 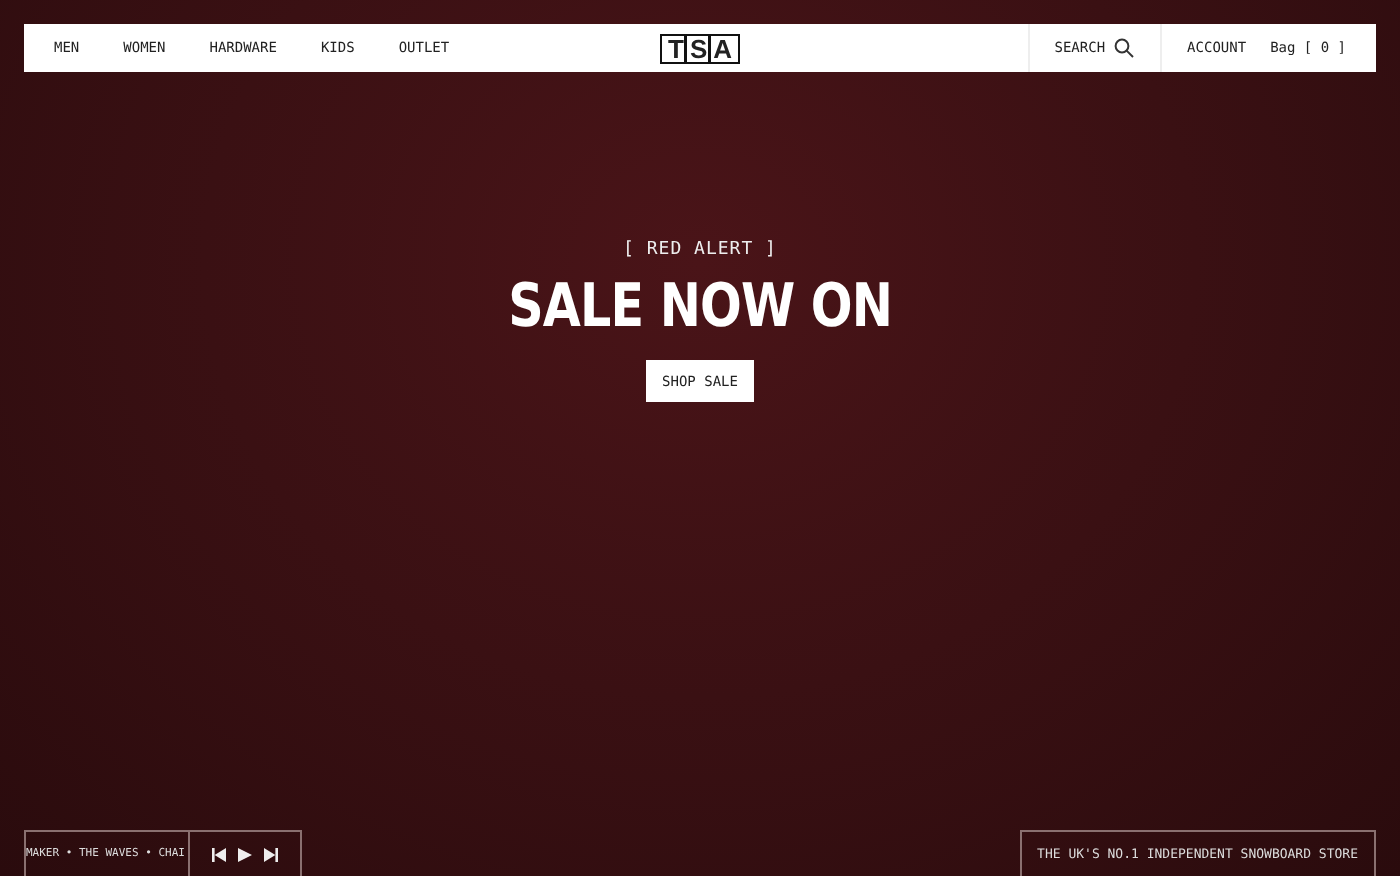 I want to click on search-icon, so click(x=1123, y=48).